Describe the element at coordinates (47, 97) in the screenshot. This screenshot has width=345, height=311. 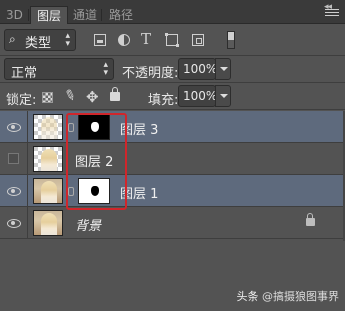
I see `lock-transparent-pixels-icon` at that location.